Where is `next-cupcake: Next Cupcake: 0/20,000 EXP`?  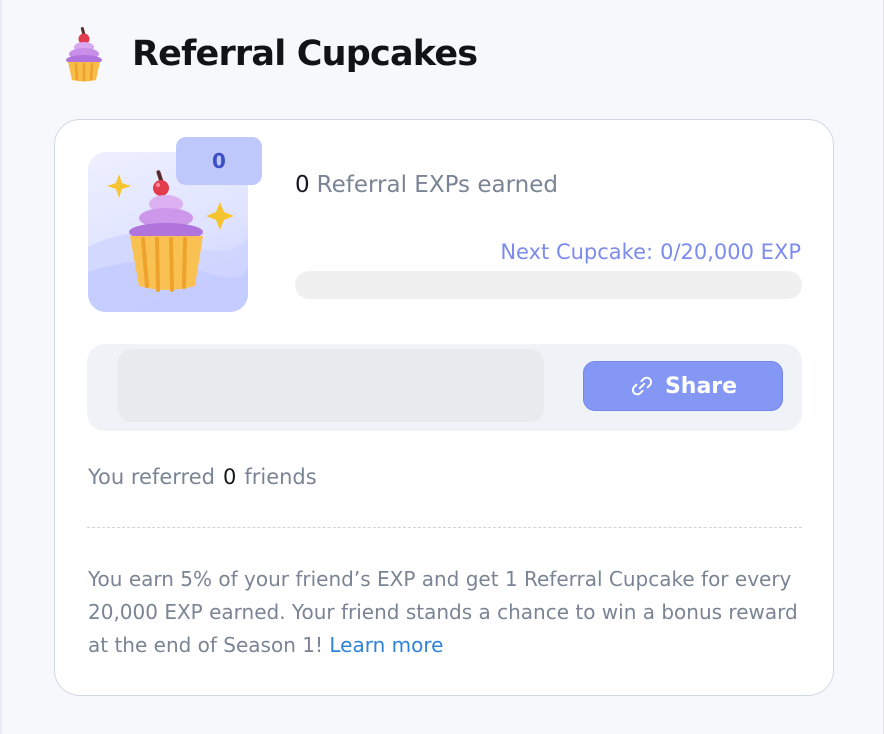 next-cupcake: Next Cupcake: 0/20,000 EXP is located at coordinates (650, 252).